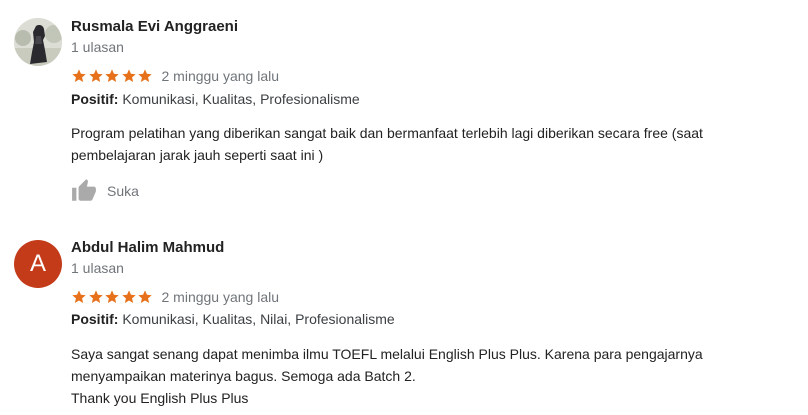 The height and width of the screenshot is (415, 808). Describe the element at coordinates (38, 264) in the screenshot. I see `avatar: A` at that location.